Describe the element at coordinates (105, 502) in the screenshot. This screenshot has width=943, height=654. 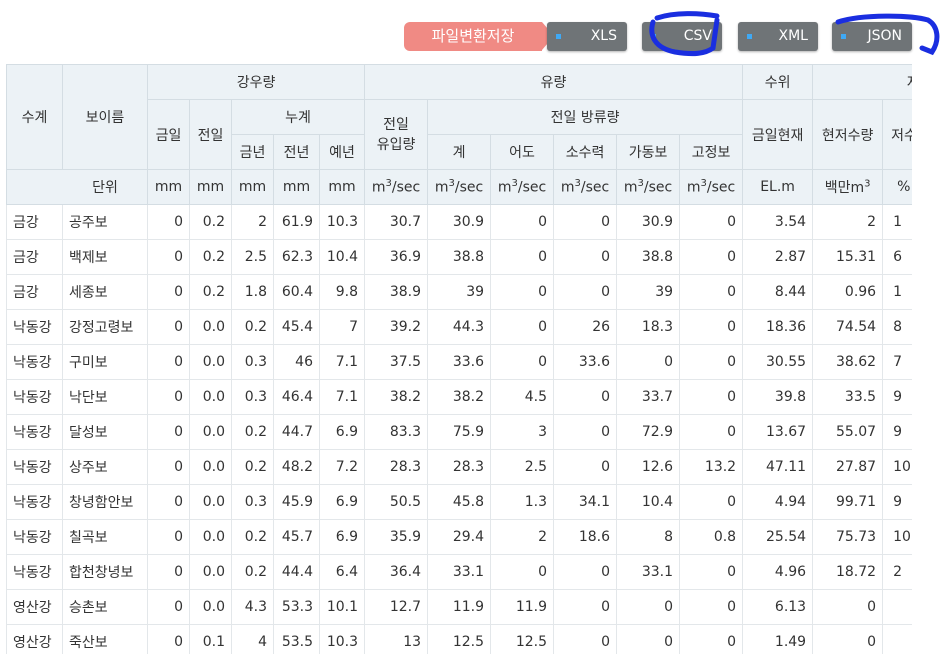
I see `cell-boname: 창녕함안보` at that location.